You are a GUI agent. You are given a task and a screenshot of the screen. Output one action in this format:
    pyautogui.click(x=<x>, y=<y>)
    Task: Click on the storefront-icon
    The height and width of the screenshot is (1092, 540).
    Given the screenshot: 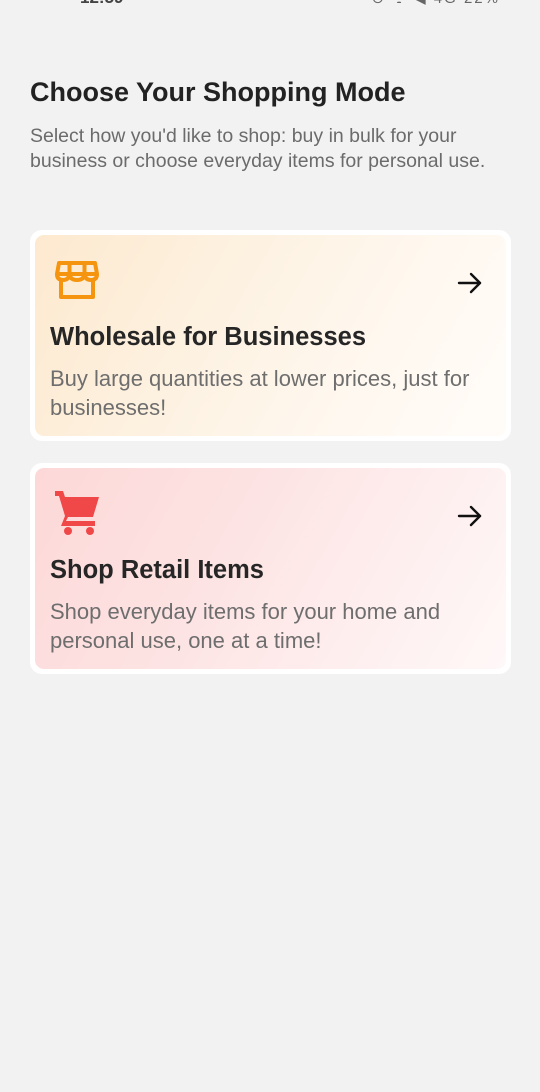 What is the action you would take?
    pyautogui.click(x=77, y=280)
    